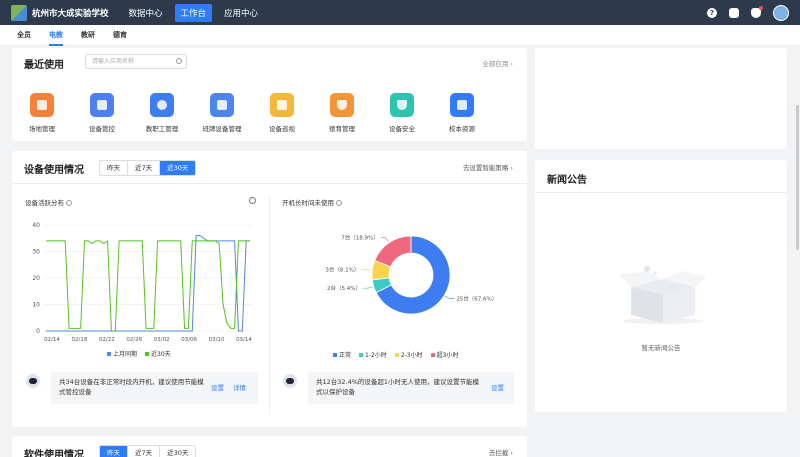 The width and height of the screenshot is (800, 457). Describe the element at coordinates (44, 203) in the screenshot. I see `active-distribution-label: 设备活跃分布` at that location.